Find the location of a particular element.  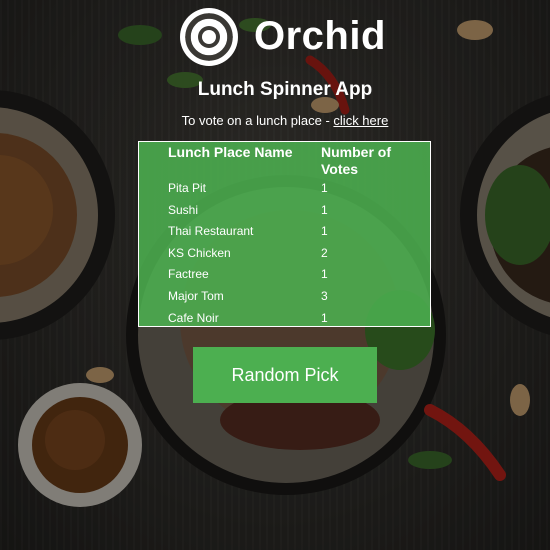

table-row: Major Tom 3 is located at coordinates (284, 297).